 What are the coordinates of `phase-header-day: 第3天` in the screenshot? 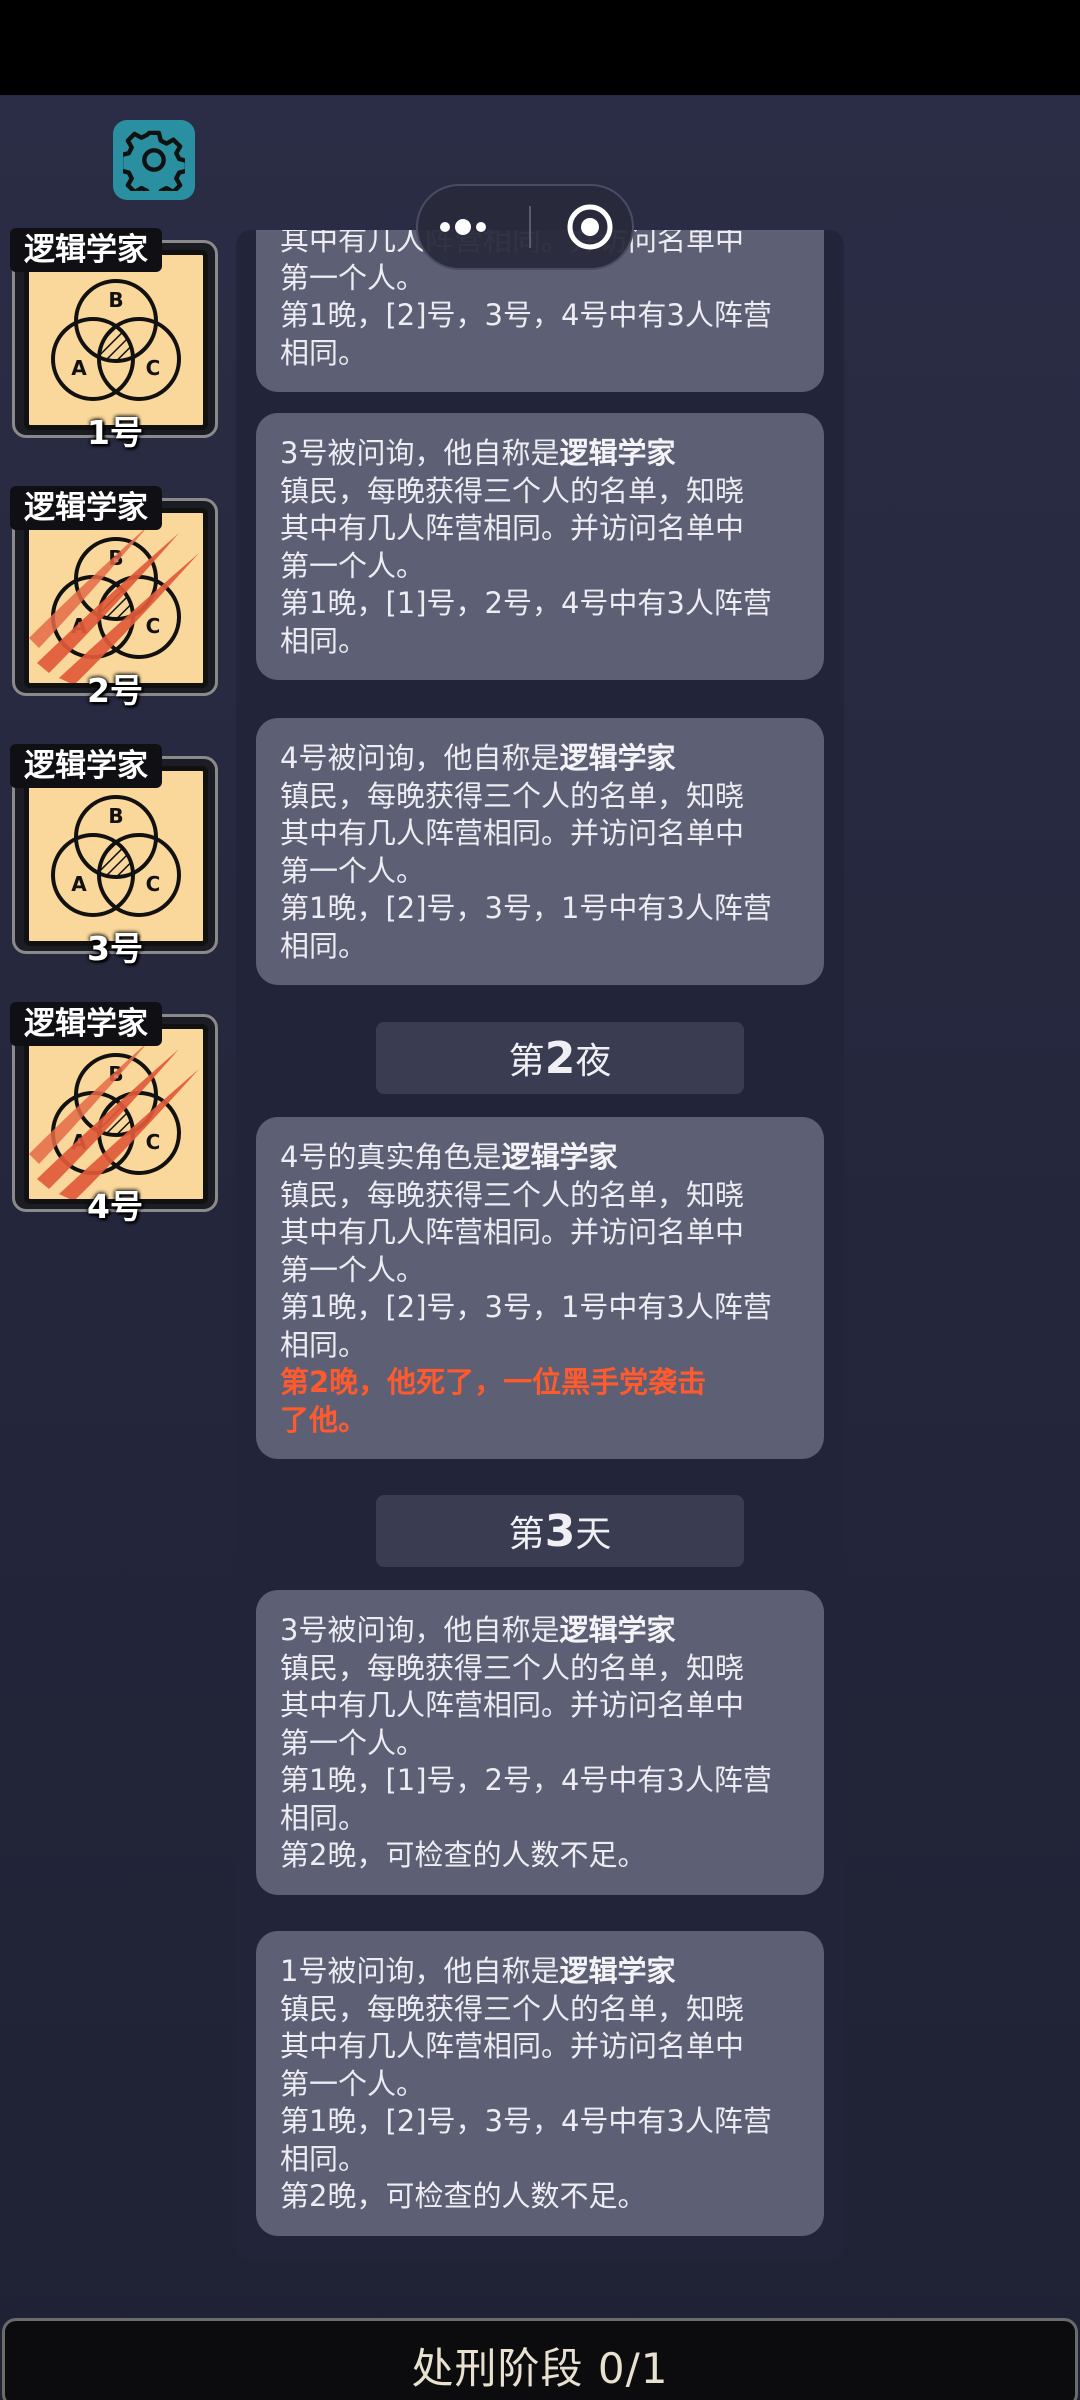 It's located at (560, 1531).